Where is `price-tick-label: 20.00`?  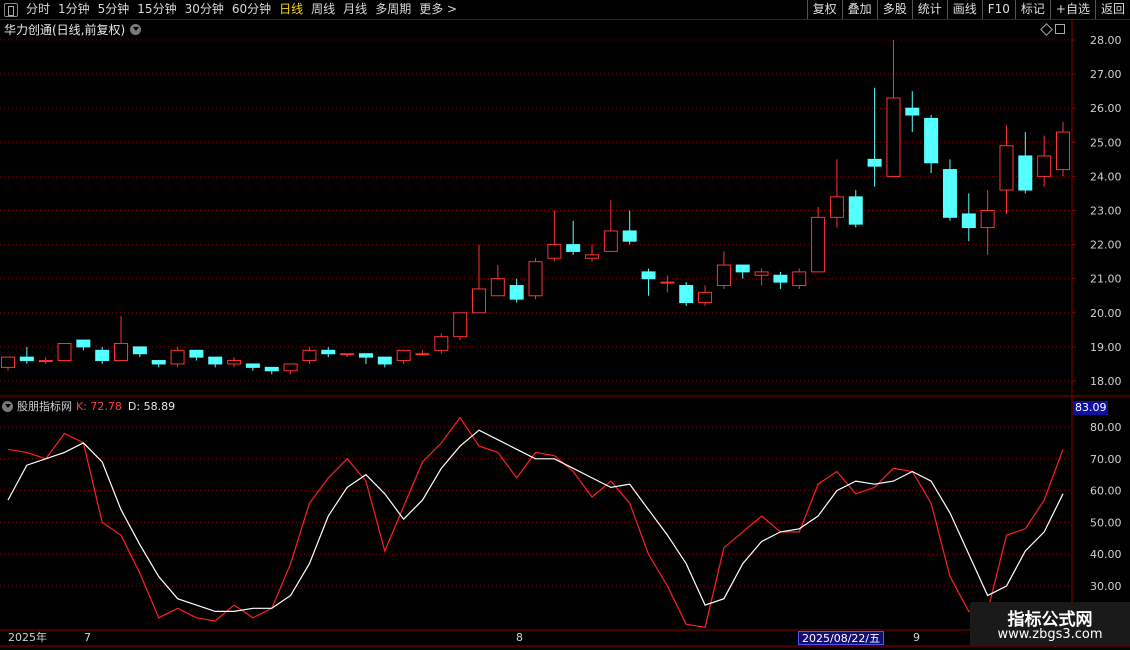
price-tick-label: 20.00 is located at coordinates (1106, 313).